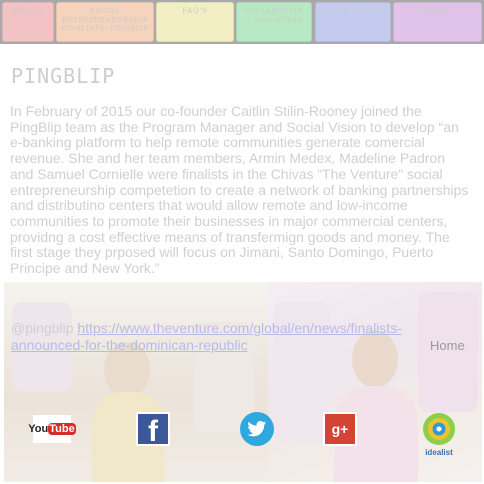  What do you see at coordinates (38, 429) in the screenshot?
I see `youtube-you-text: You` at bounding box center [38, 429].